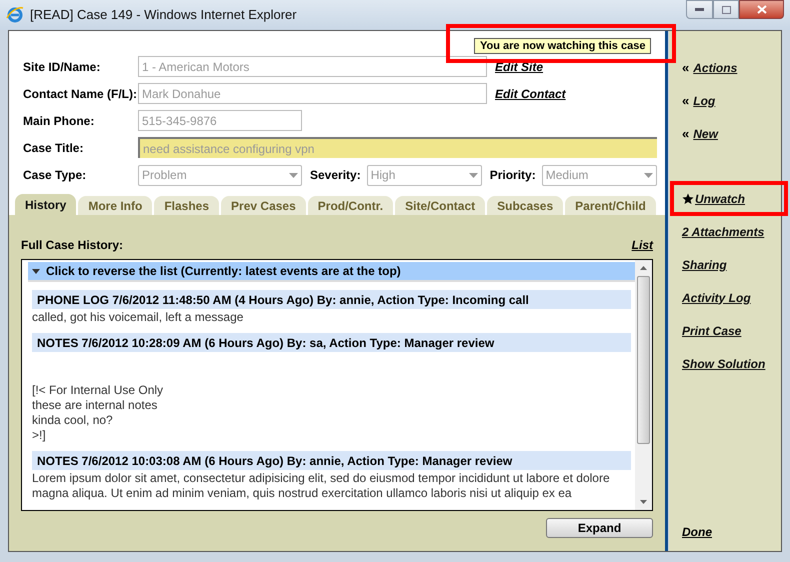 The image size is (790, 562). Describe the element at coordinates (723, 231) in the screenshot. I see `sidebar-link: 2 Attachments` at that location.